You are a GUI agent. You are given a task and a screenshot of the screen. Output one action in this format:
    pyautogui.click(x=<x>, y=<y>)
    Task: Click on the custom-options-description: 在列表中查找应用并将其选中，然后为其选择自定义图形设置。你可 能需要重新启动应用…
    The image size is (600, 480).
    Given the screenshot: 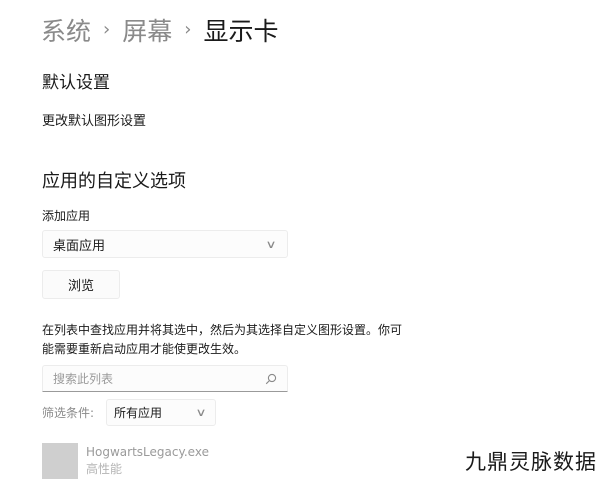 What is the action you would take?
    pyautogui.click(x=252, y=340)
    